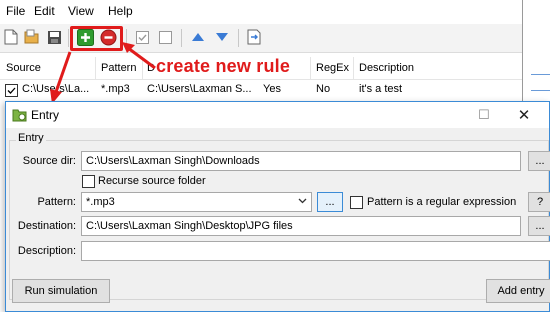  I want to click on row-regex-cell: No, so click(323, 89).